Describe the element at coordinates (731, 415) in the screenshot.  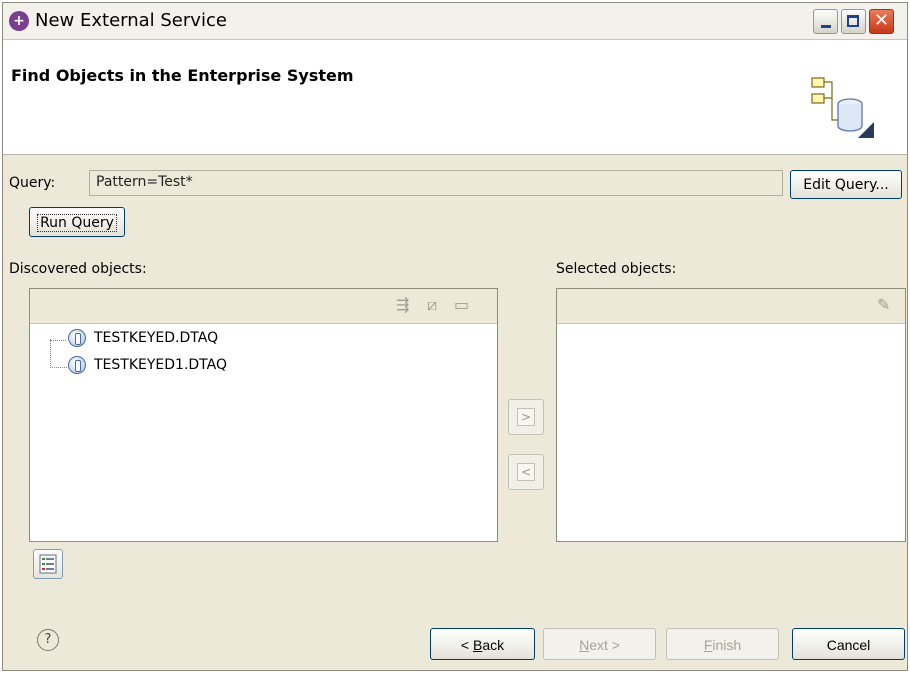
I see `selected-objects-panel: ✎` at that location.